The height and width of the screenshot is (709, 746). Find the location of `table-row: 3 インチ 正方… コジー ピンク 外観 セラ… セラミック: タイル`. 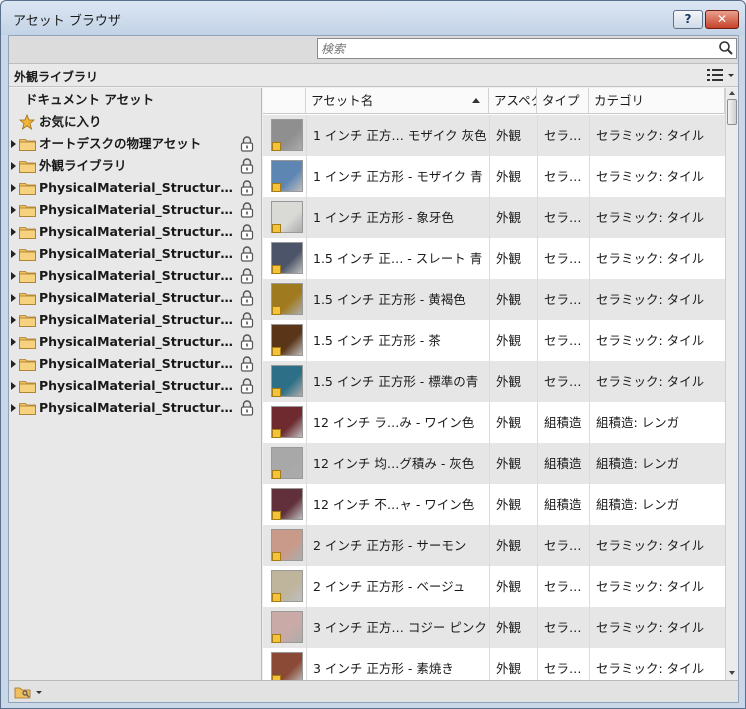

table-row: 3 インチ 正方… コジー ピンク 外観 セラ… セラミック: タイル is located at coordinates (494, 627).